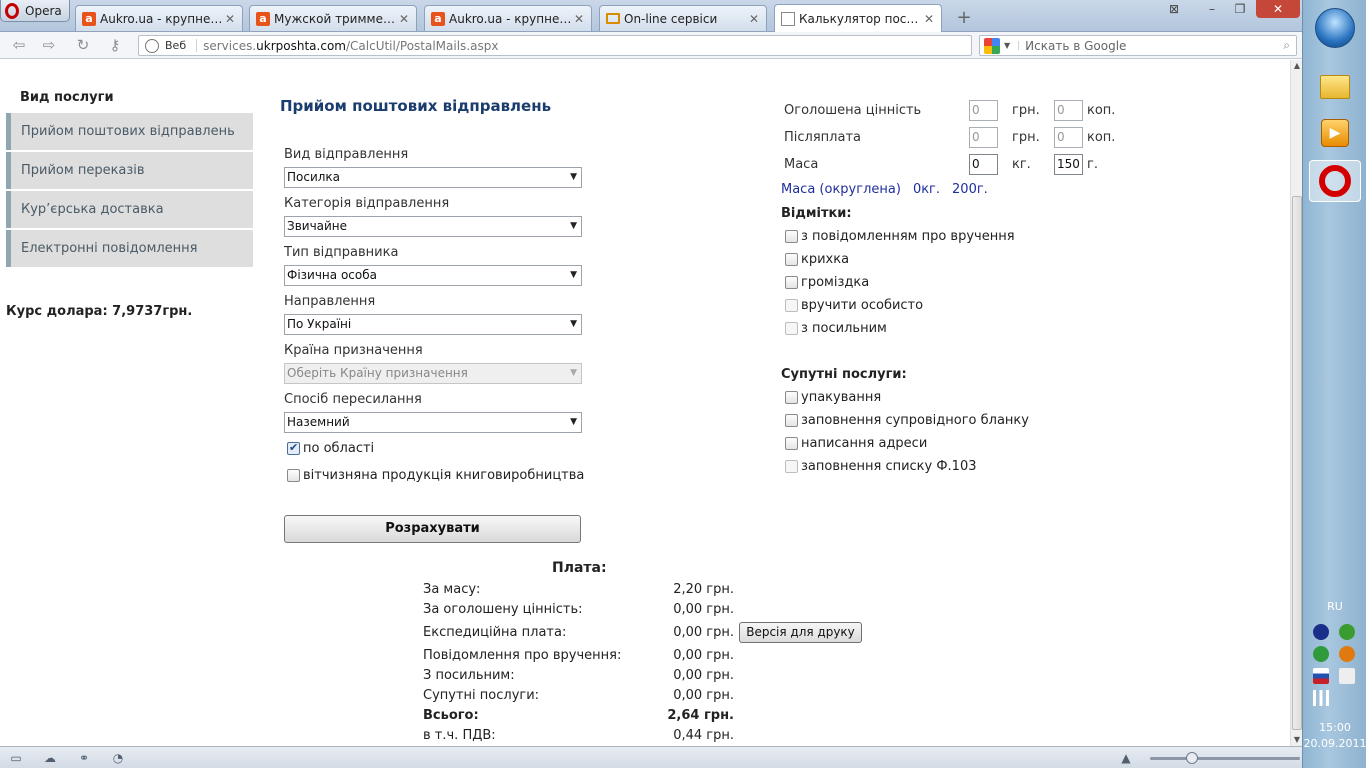 The height and width of the screenshot is (768, 1366). Describe the element at coordinates (983, 164) in the screenshot. I see `mass-kg-input: 0` at that location.